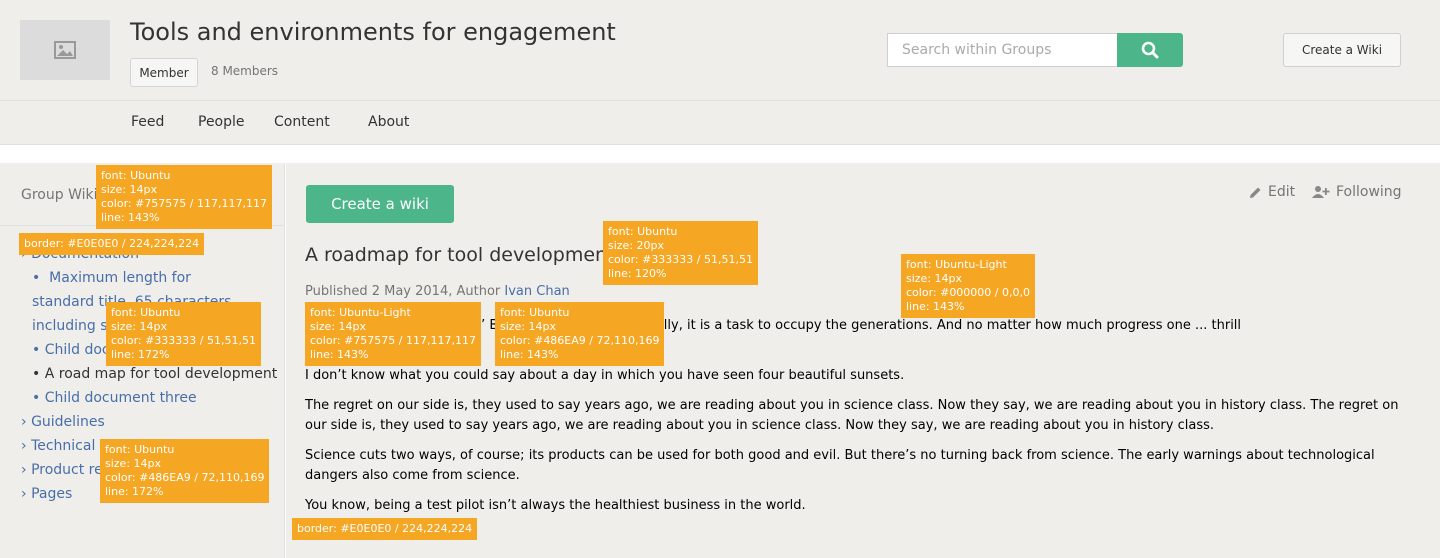 Image resolution: width=1440 pixels, height=558 pixels. Describe the element at coordinates (68, 422) in the screenshot. I see `tree-item-label: Guidelines` at that location.